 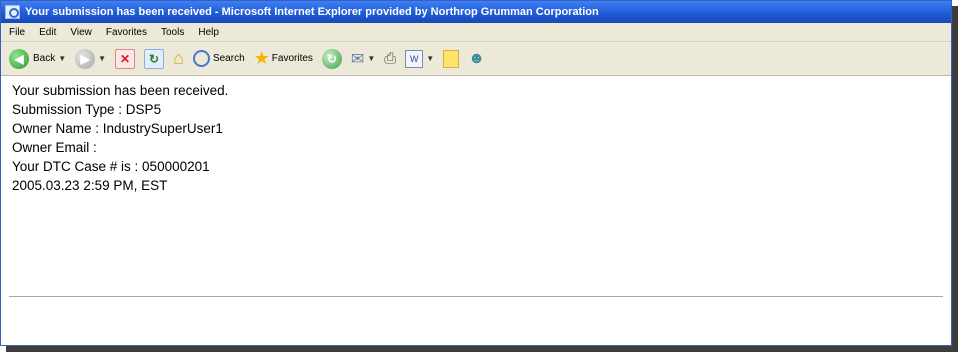 I want to click on edit-dropdown-icon: ▼, so click(x=430, y=58).